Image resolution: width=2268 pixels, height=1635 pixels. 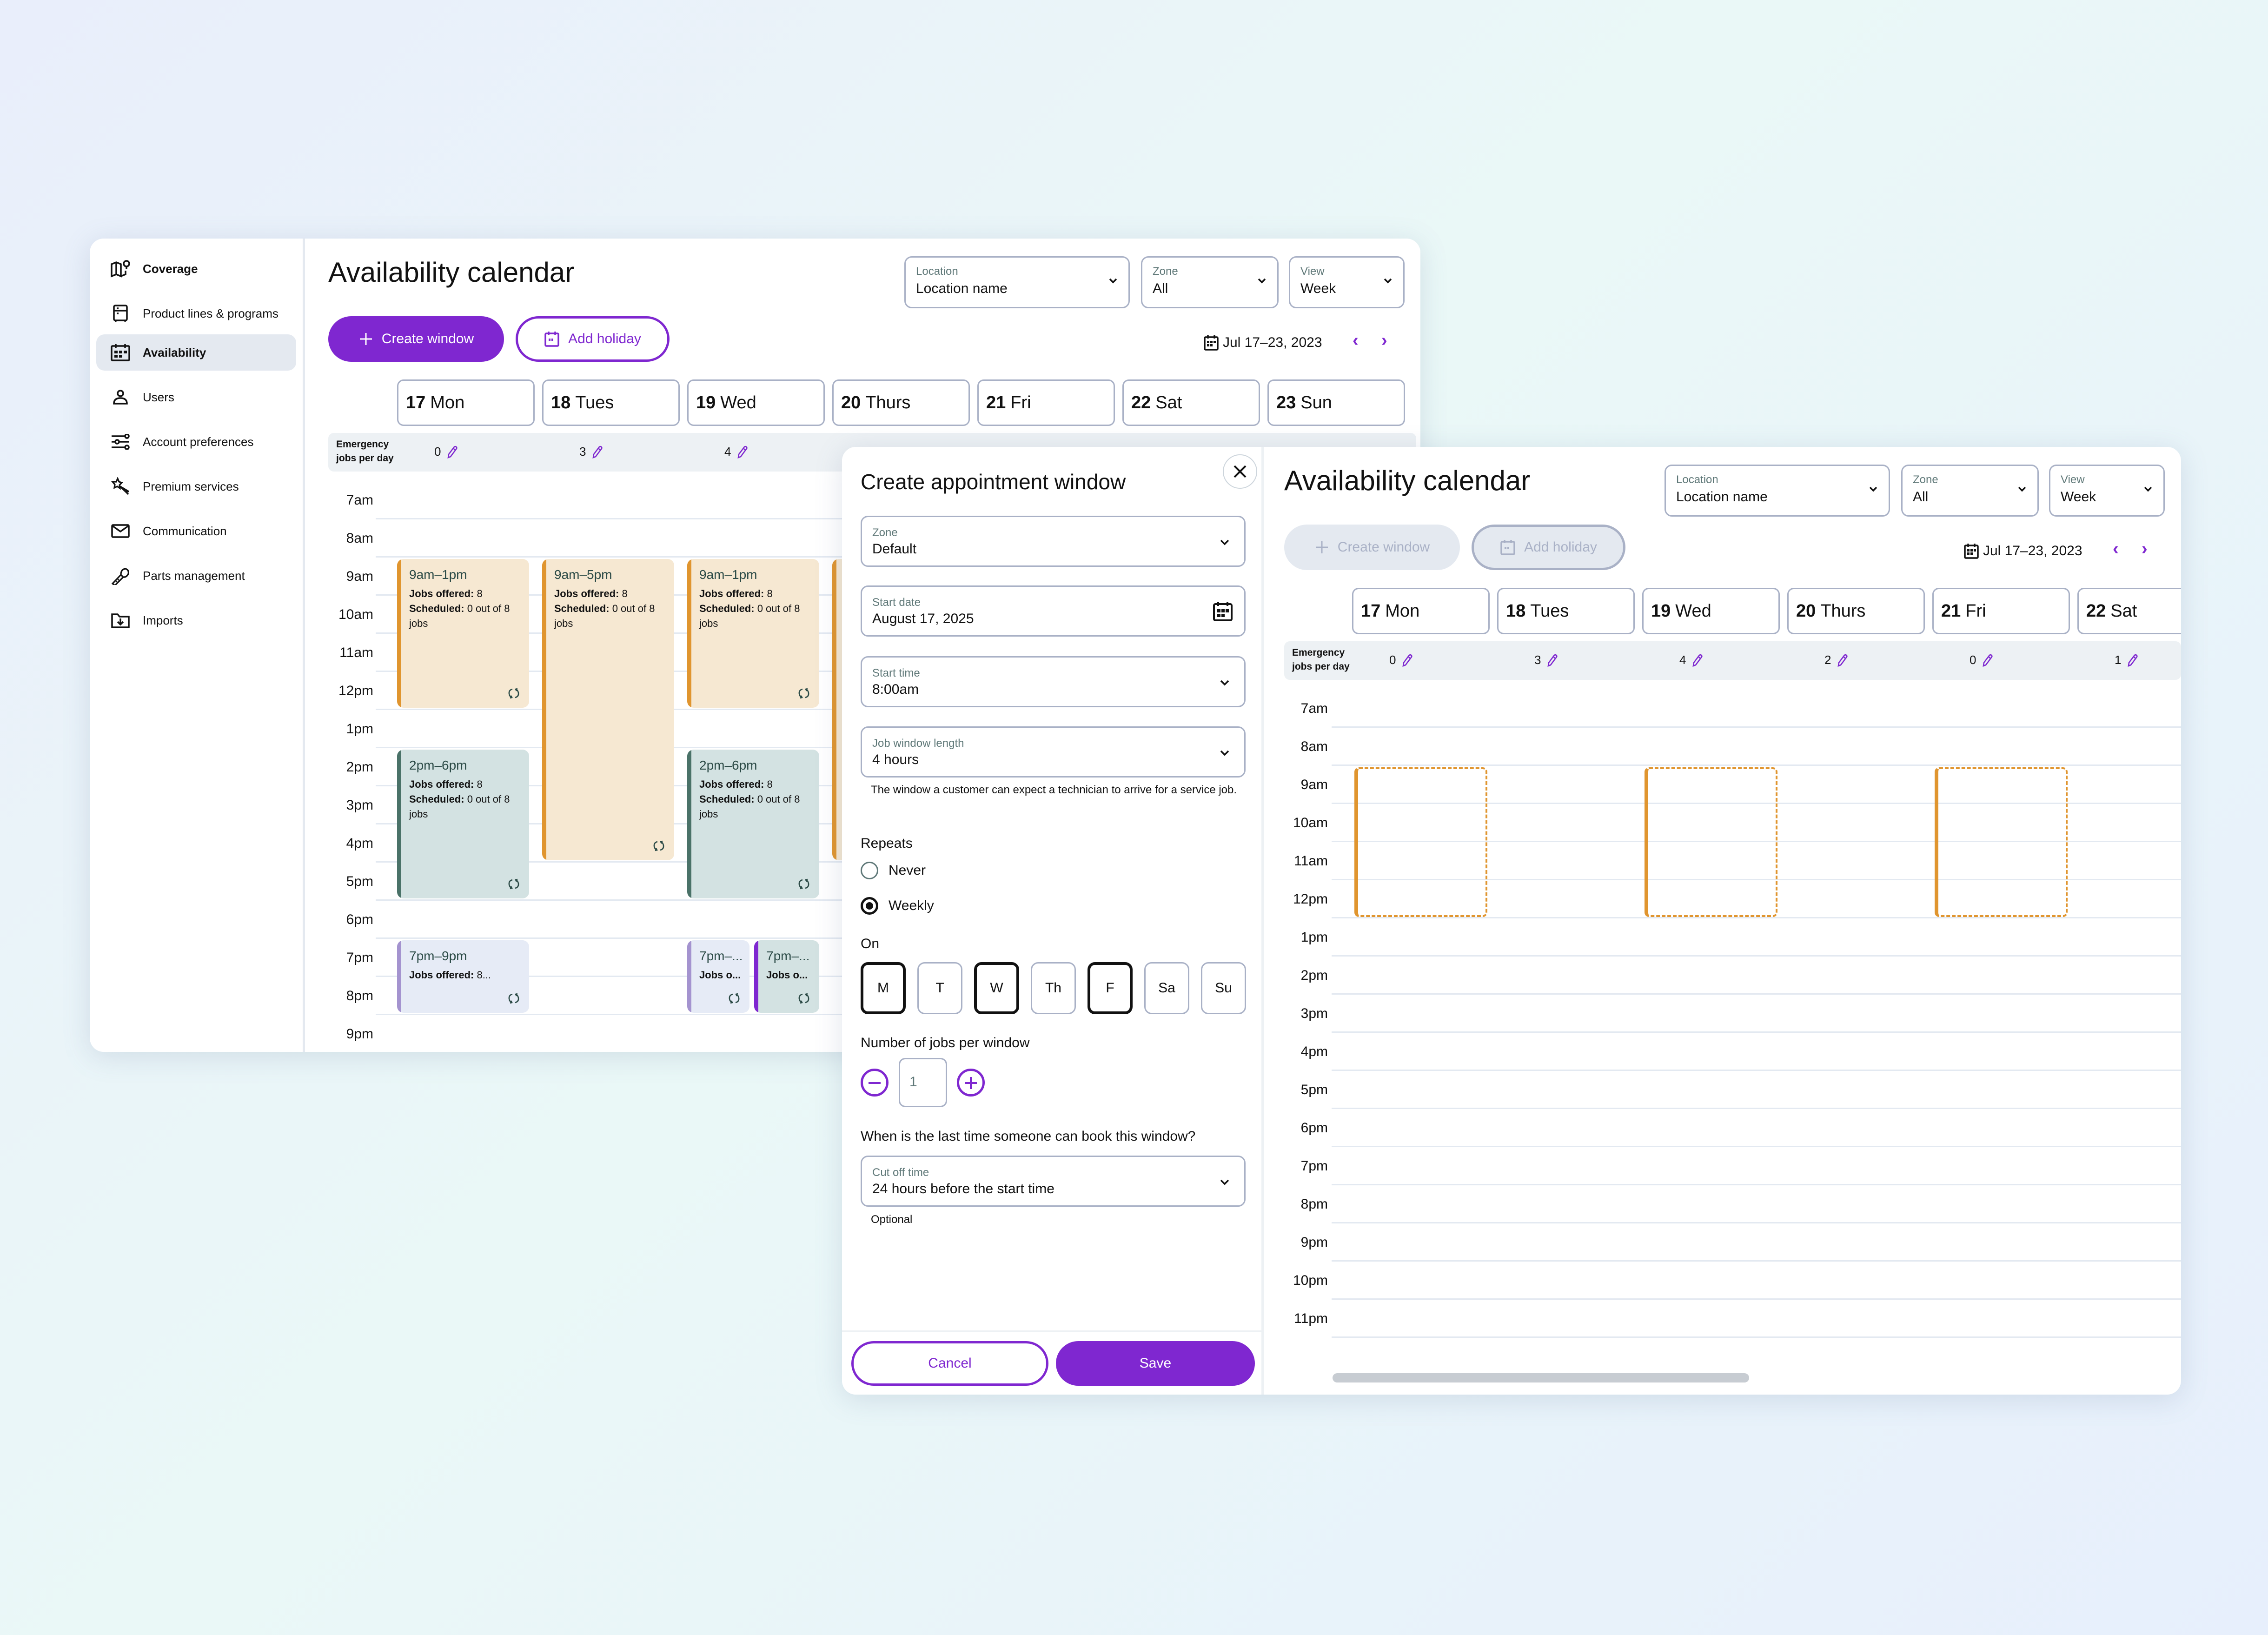 What do you see at coordinates (196, 397) in the screenshot?
I see `sidebar-item-users: Users` at bounding box center [196, 397].